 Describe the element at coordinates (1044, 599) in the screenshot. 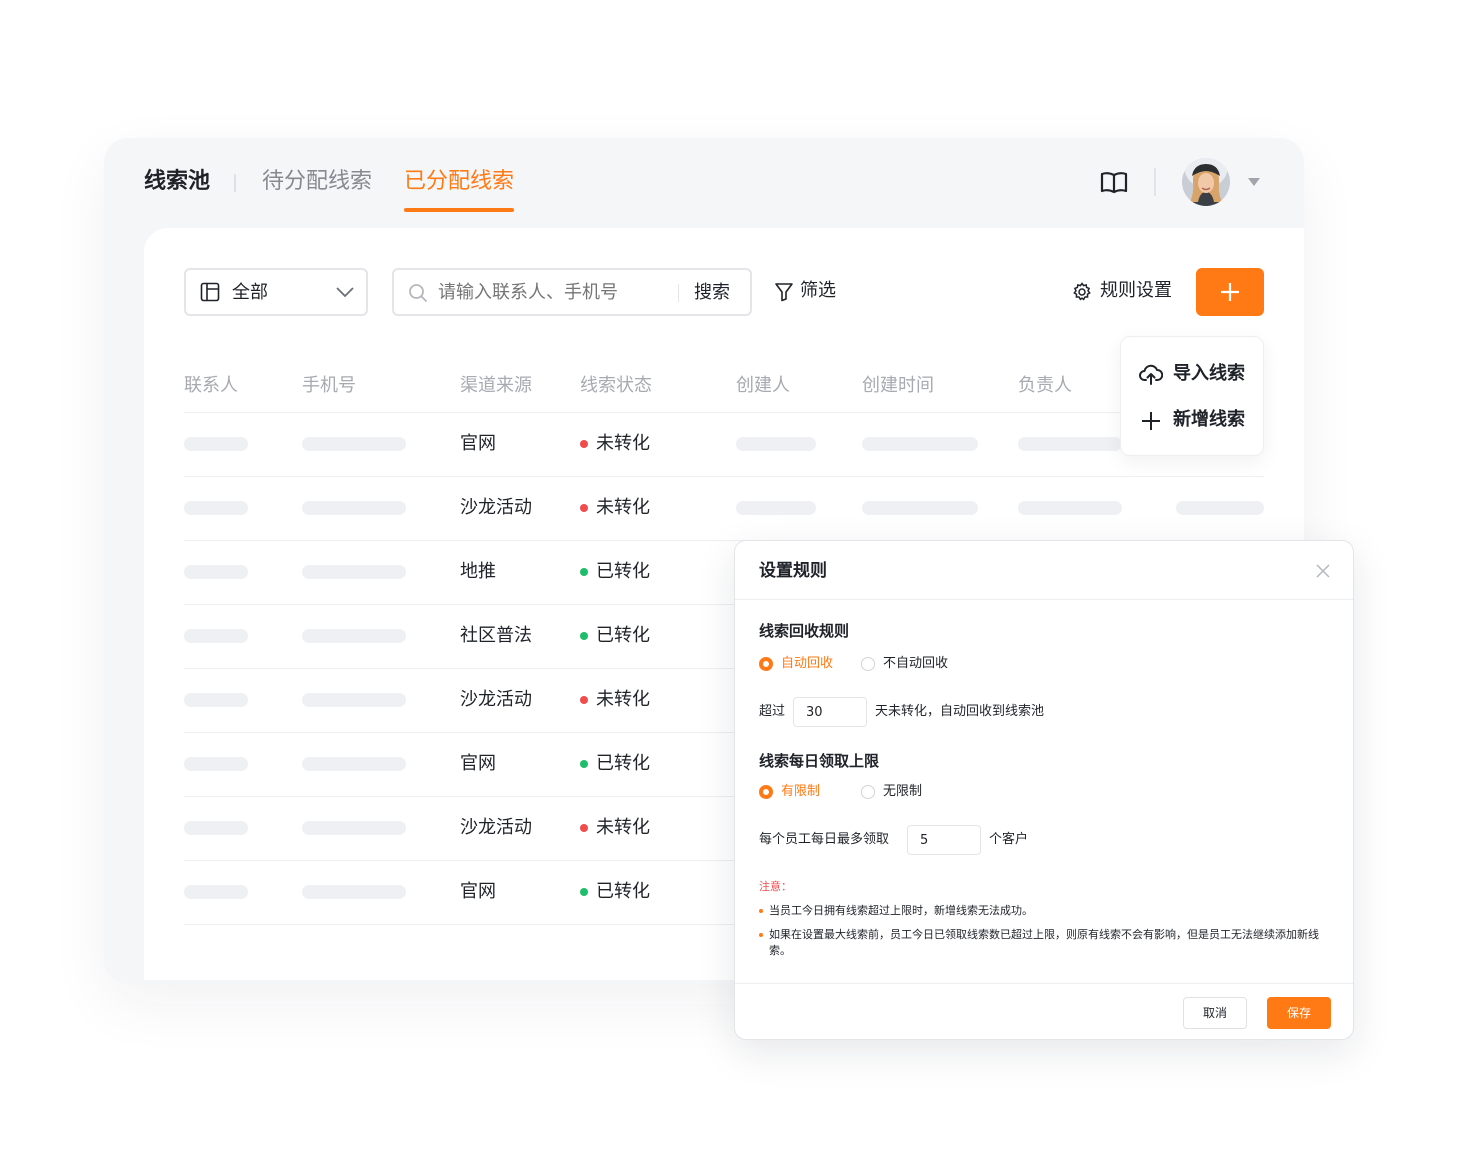

I see `dialog-header-divider` at that location.